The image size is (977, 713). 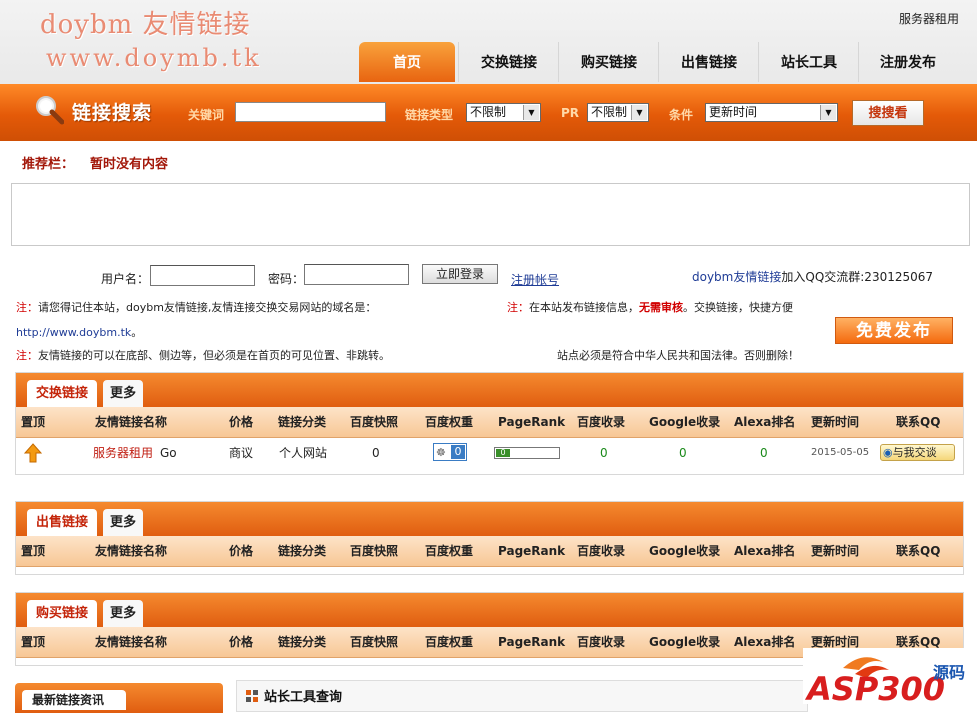 I want to click on tools-title: 站长工具查询, so click(x=303, y=697).